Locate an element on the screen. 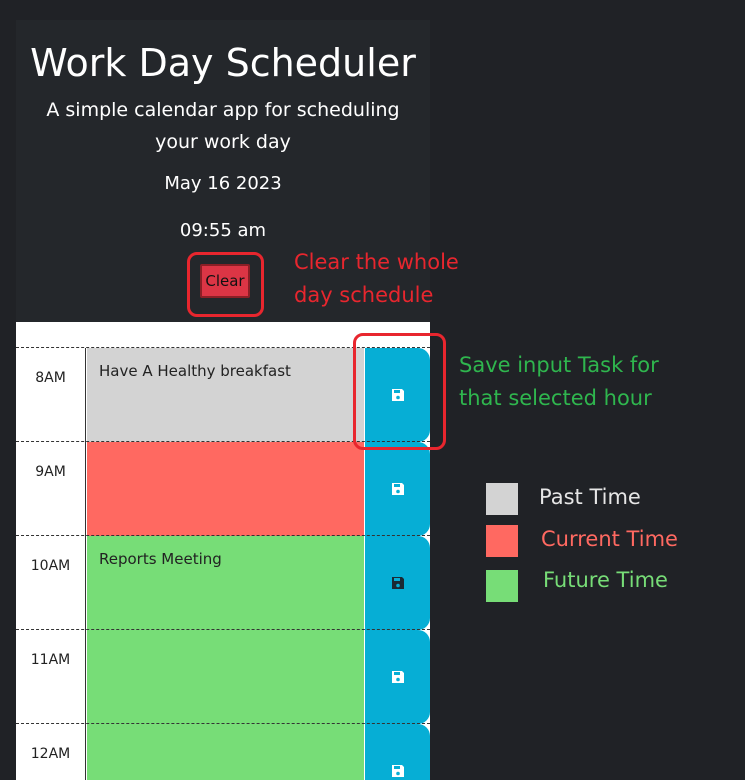  save-annotation: Save input Task for that selected hour is located at coordinates (559, 381).